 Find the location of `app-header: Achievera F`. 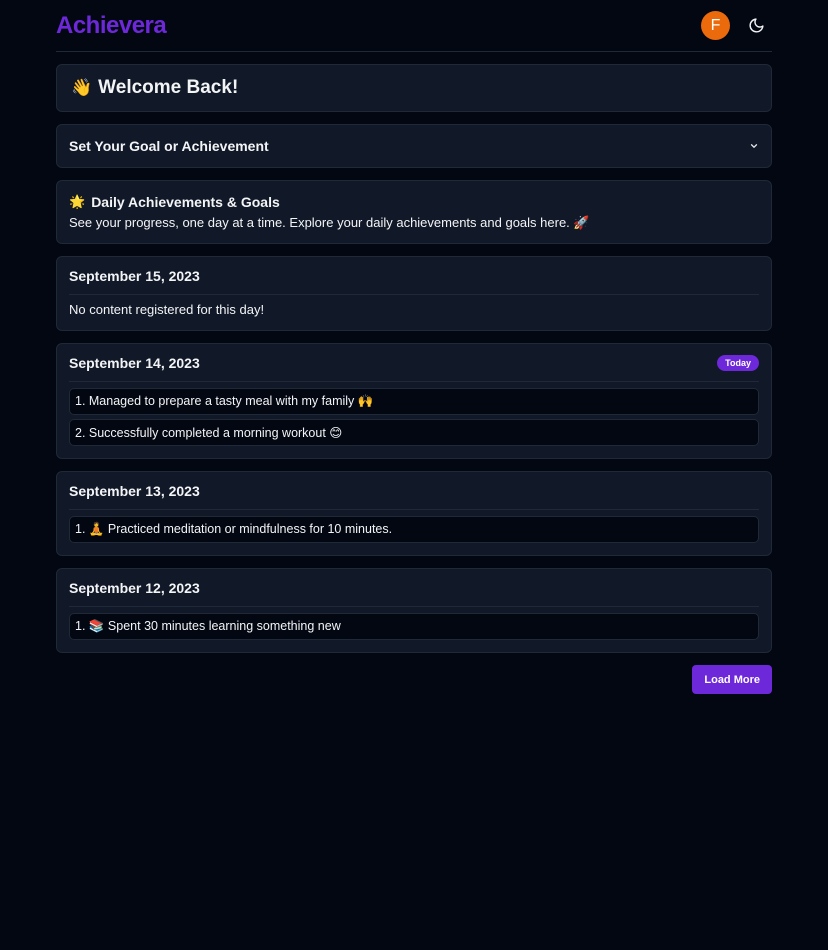

app-header: Achievera F is located at coordinates (414, 26).